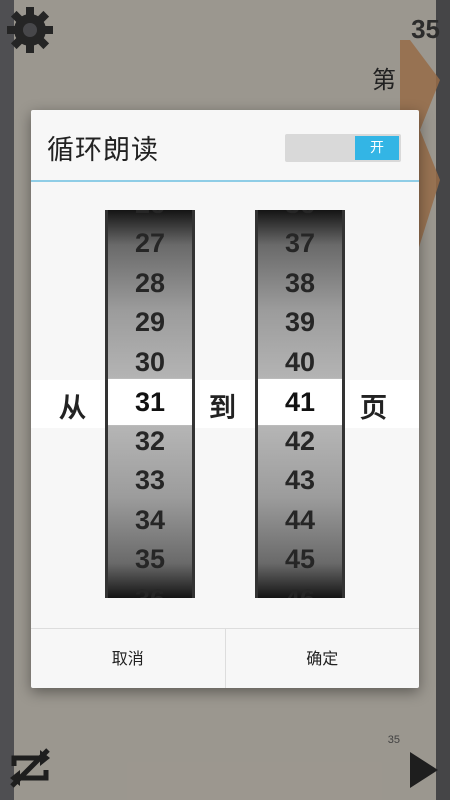 The image size is (450, 800). Describe the element at coordinates (225, 146) in the screenshot. I see `dialog-header: 循环朗读 开` at that location.